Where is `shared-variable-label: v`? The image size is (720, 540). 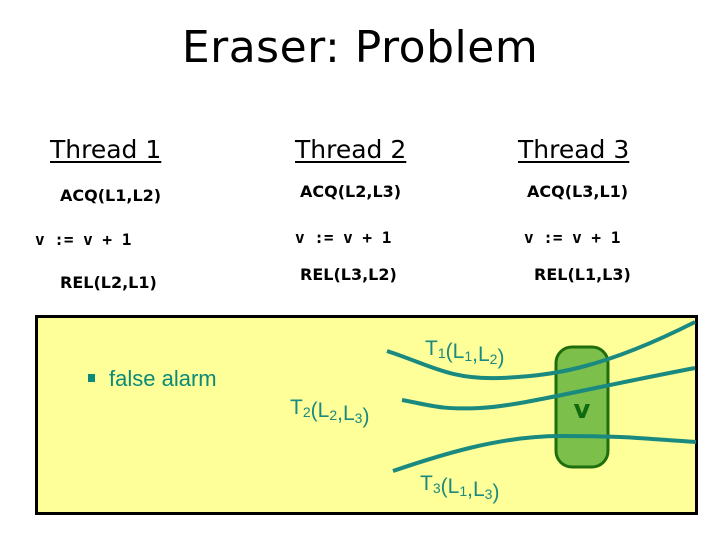
shared-variable-label: v is located at coordinates (582, 410).